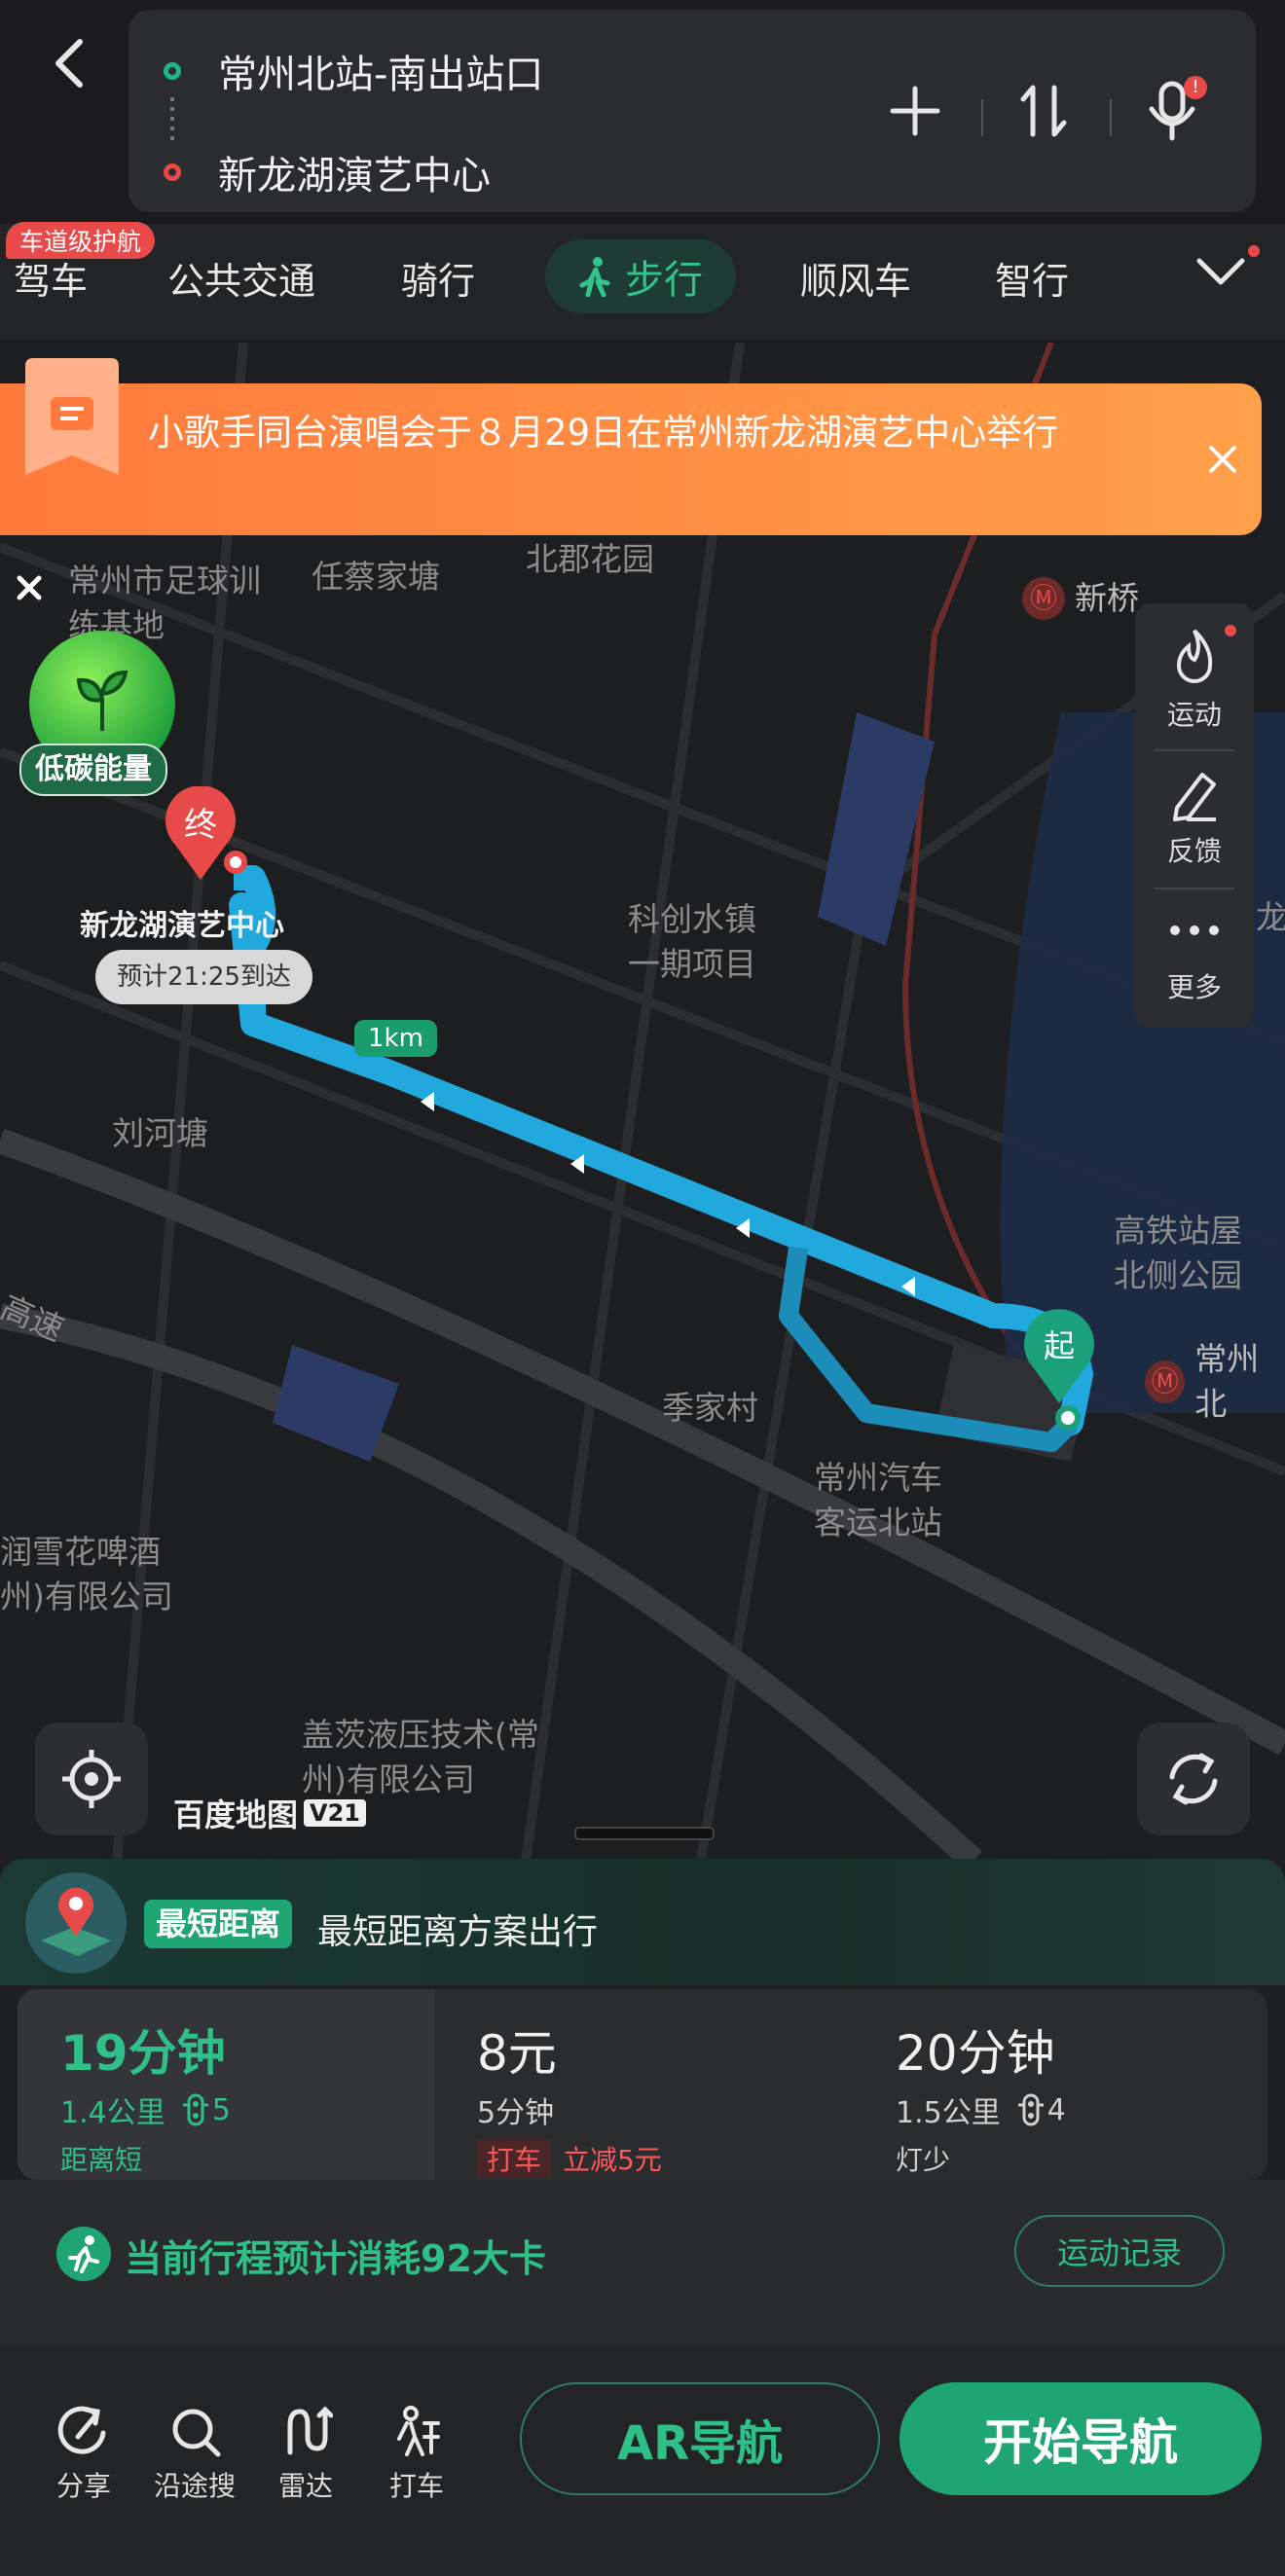 The width and height of the screenshot is (1285, 2576). I want to click on plan-option-shortest: 19分钟 1.4公里 5 距离短, so click(226, 2084).